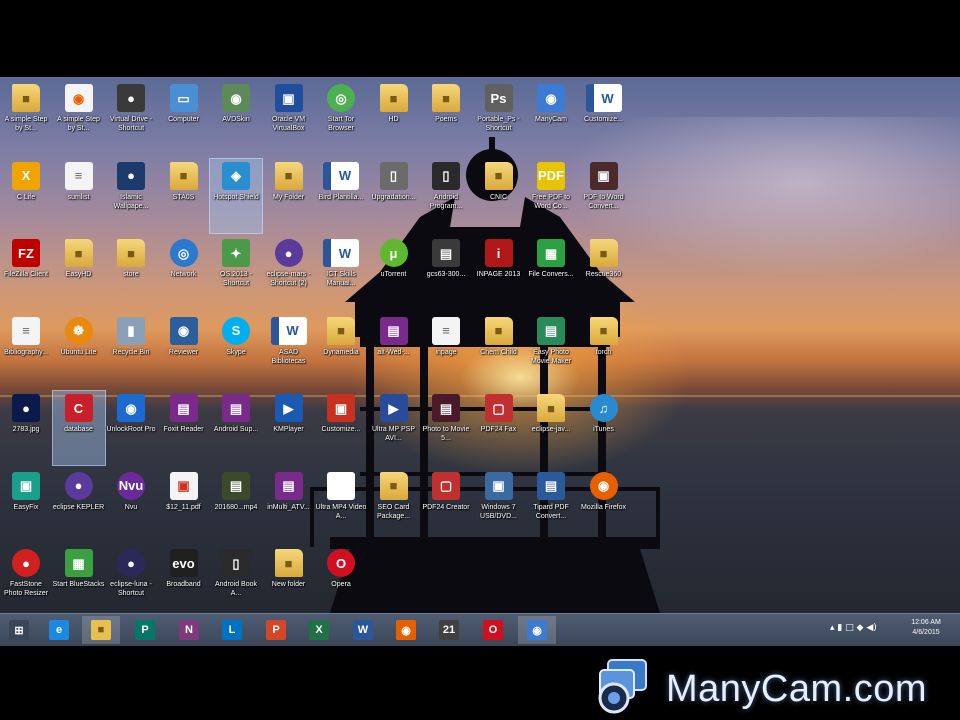 The image size is (960, 720). I want to click on desktop-icon: ☸ Ubuntu Lite, so click(79, 351).